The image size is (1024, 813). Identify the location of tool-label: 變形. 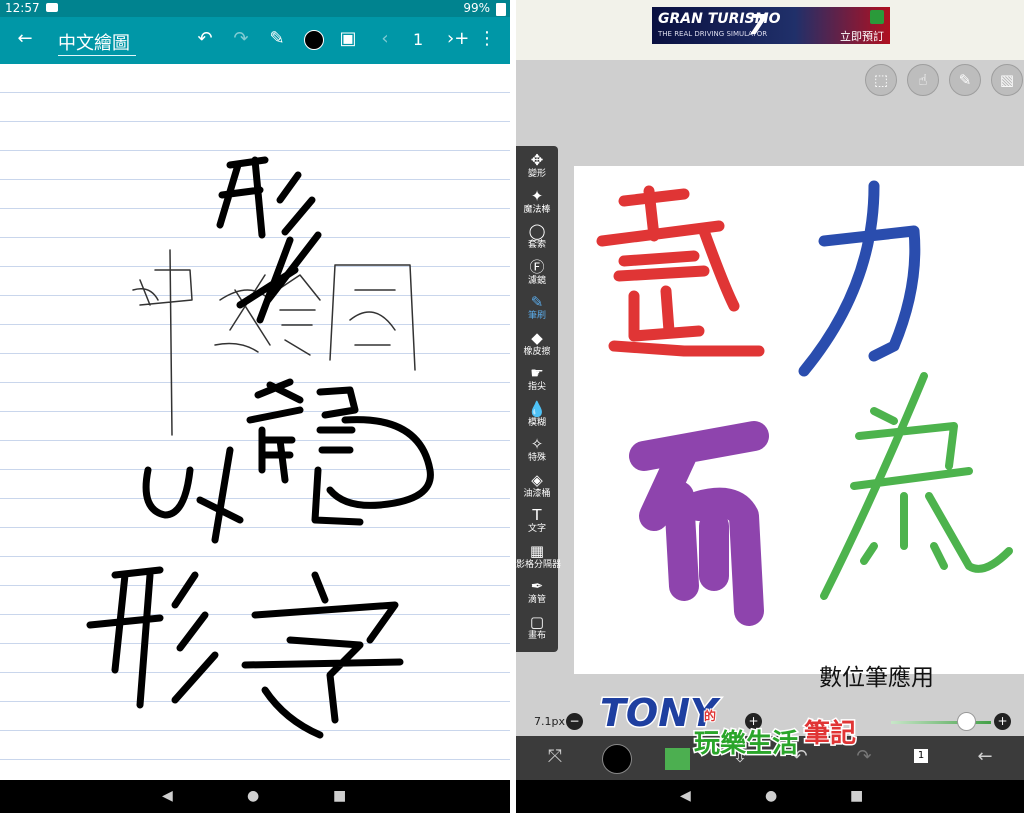
(536, 174).